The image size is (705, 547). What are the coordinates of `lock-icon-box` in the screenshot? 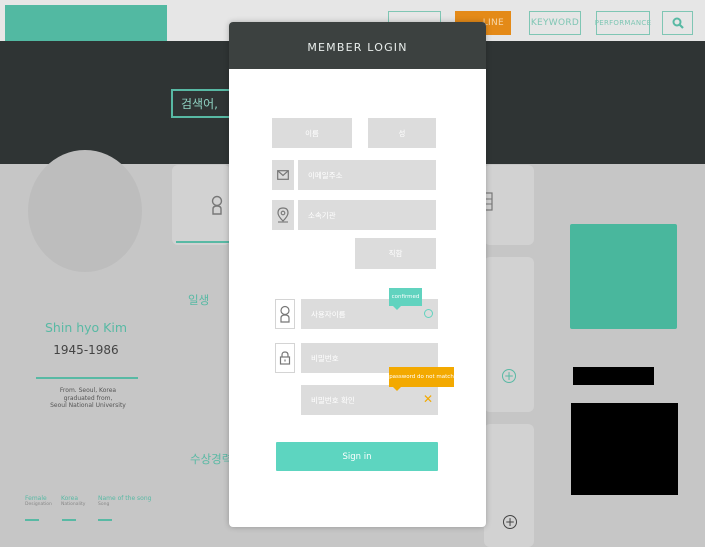 It's located at (285, 358).